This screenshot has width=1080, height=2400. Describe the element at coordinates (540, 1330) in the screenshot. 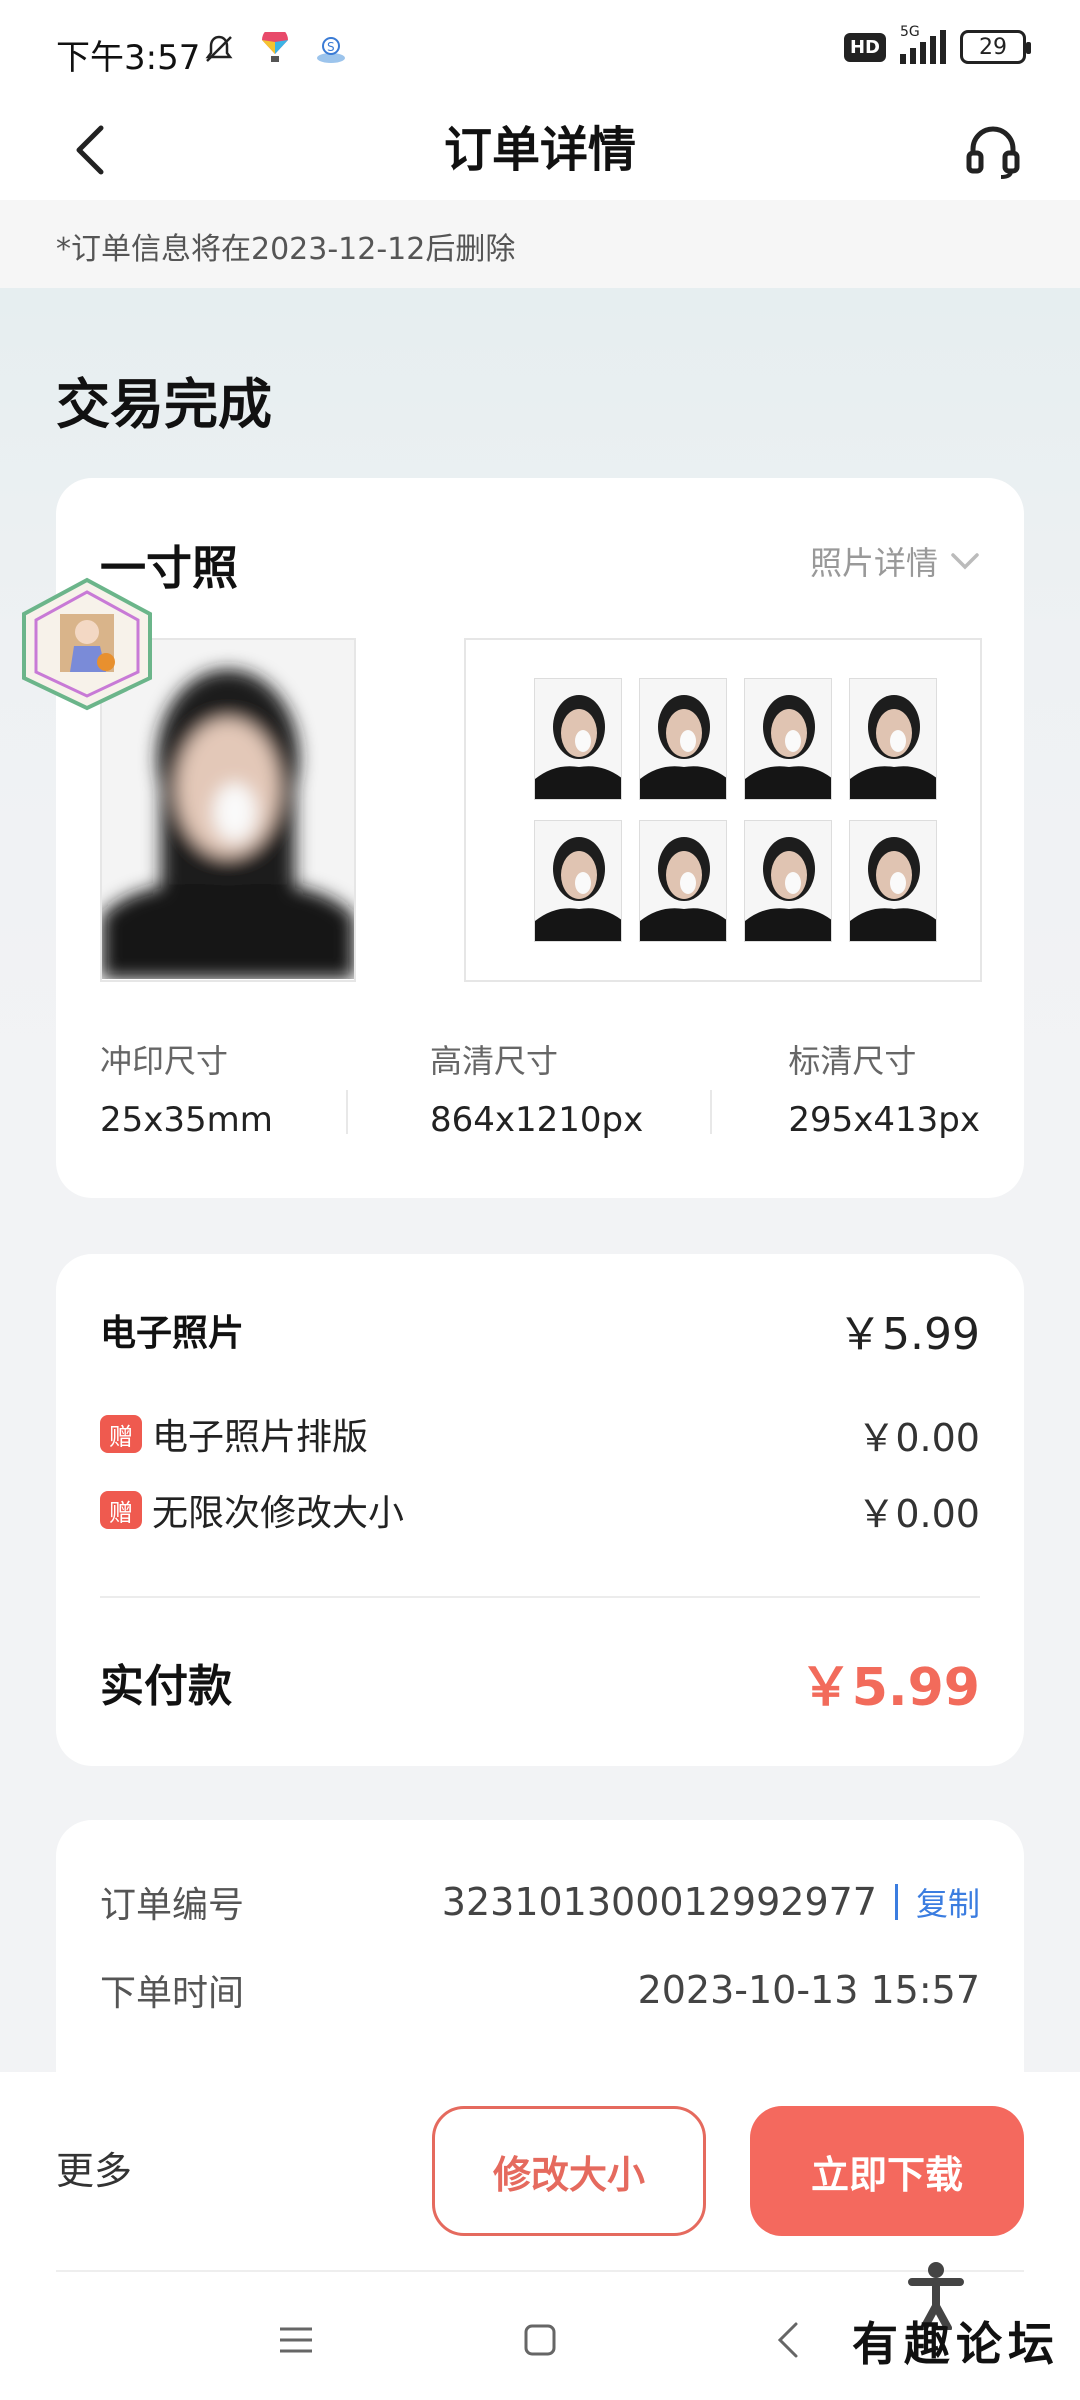

I see `price-row-main: 电子照片 ￥5.99` at that location.